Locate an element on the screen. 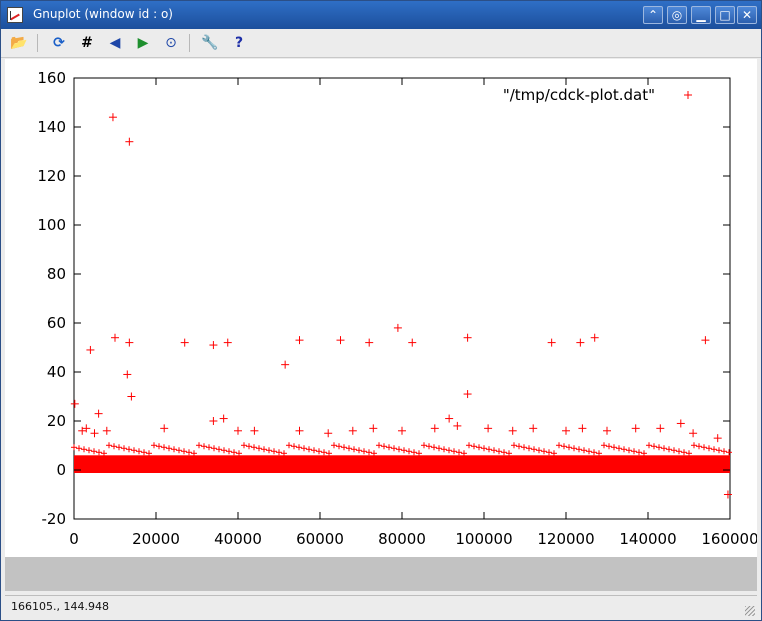  close-button: ✕ is located at coordinates (747, 15).